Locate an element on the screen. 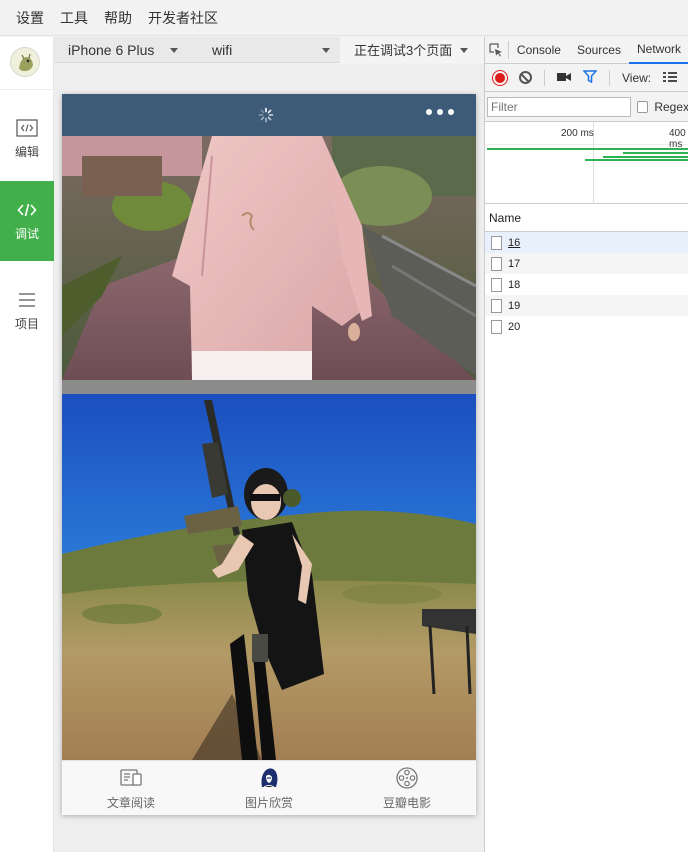  menu-lines-icon is located at coordinates (27, 300).